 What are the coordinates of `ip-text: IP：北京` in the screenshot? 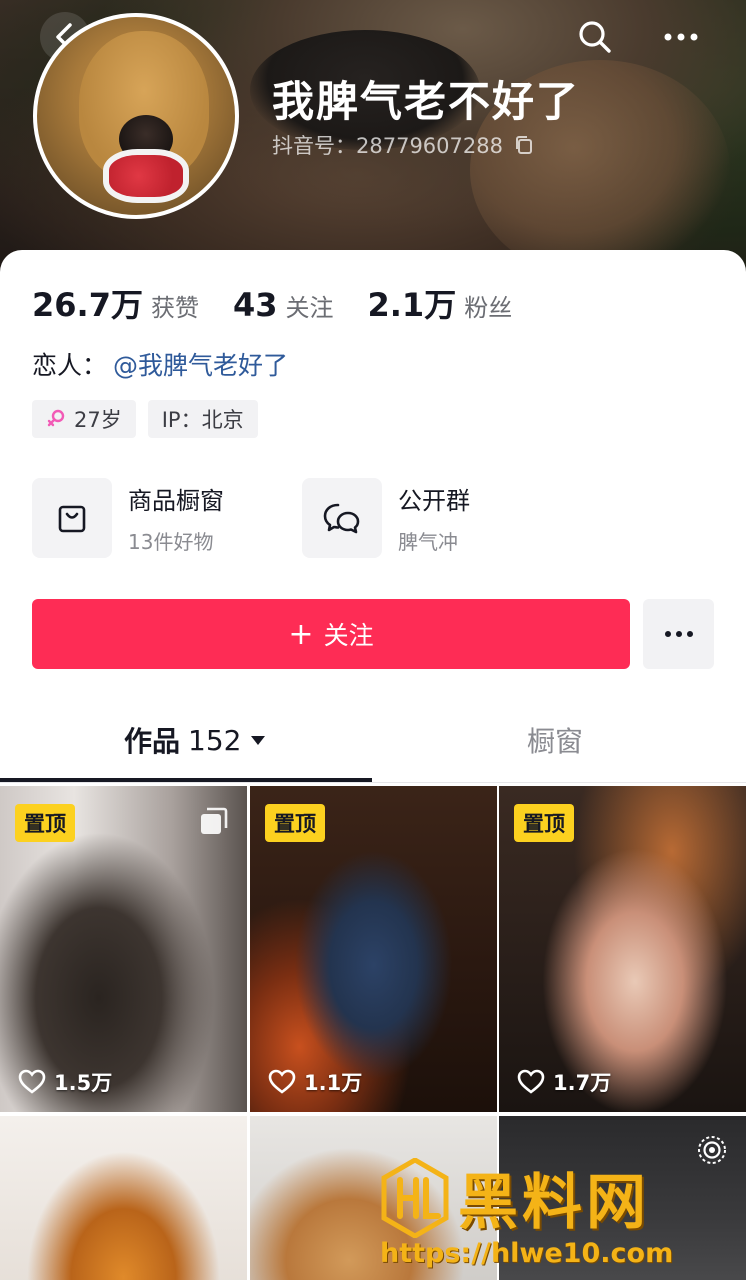 It's located at (202, 420).